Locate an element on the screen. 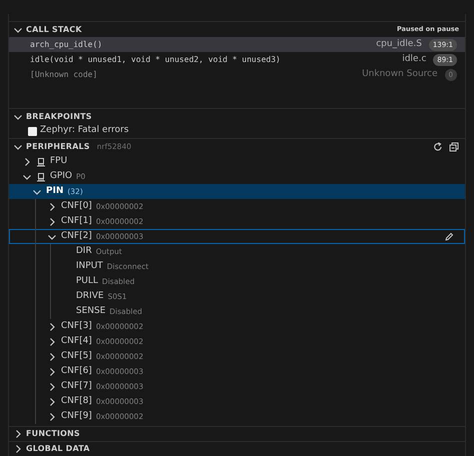 This screenshot has height=456, width=474. item-label: CNF[0] is located at coordinates (76, 206).